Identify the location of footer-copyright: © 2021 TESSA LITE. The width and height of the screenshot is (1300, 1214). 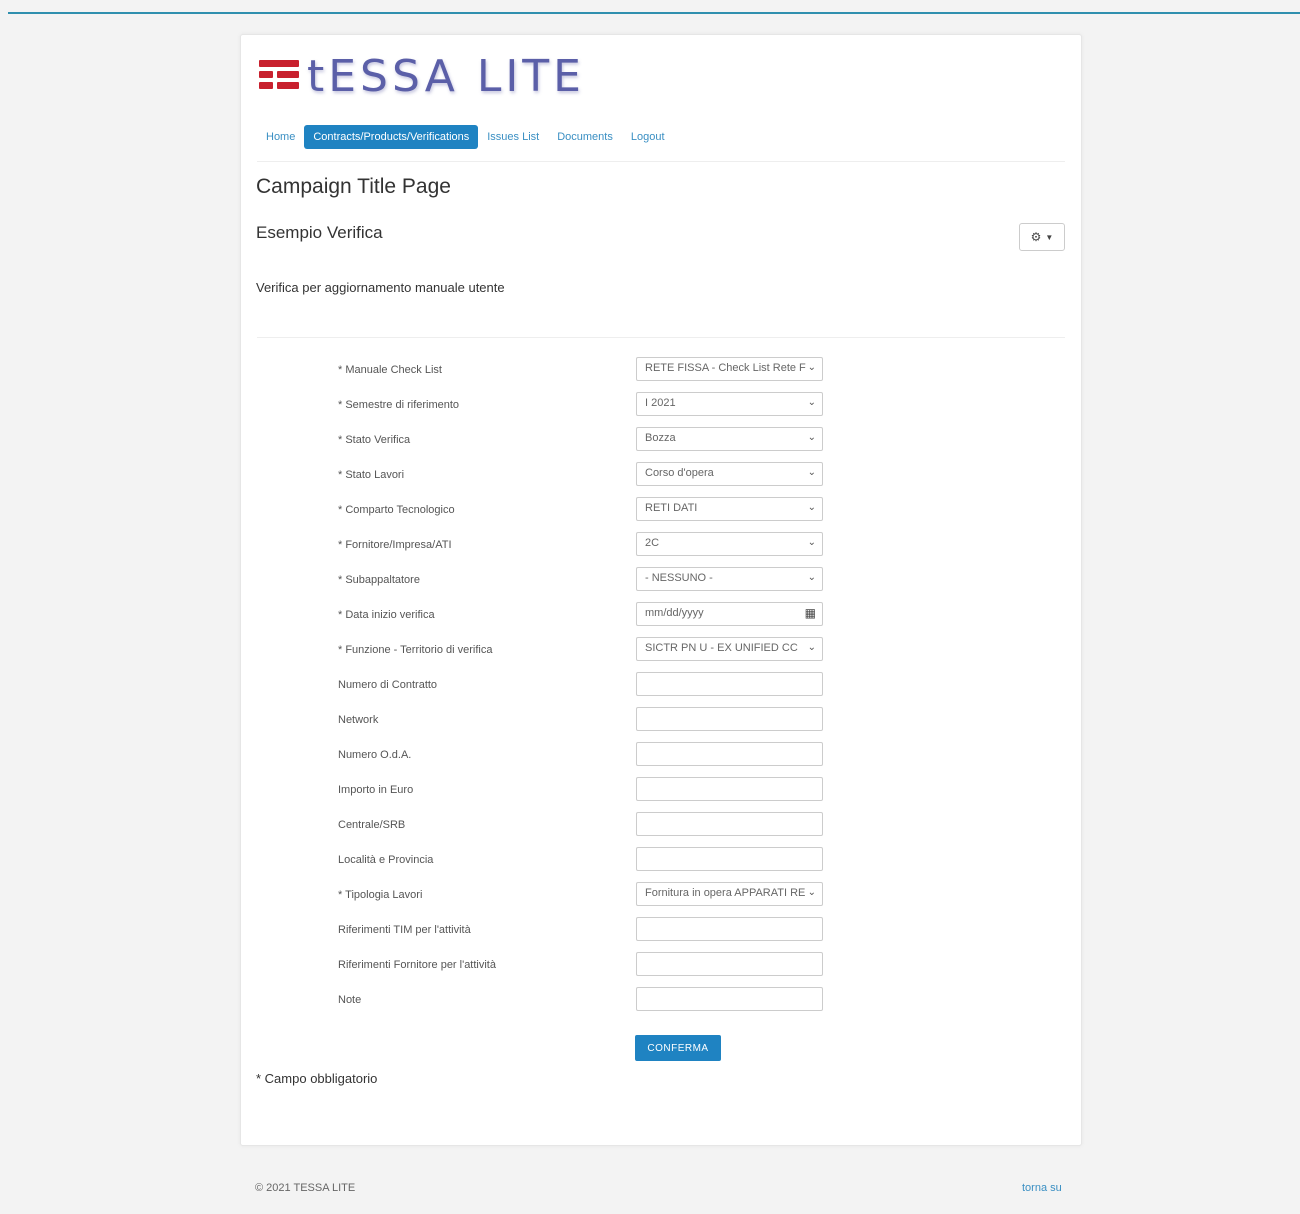
(305, 1188).